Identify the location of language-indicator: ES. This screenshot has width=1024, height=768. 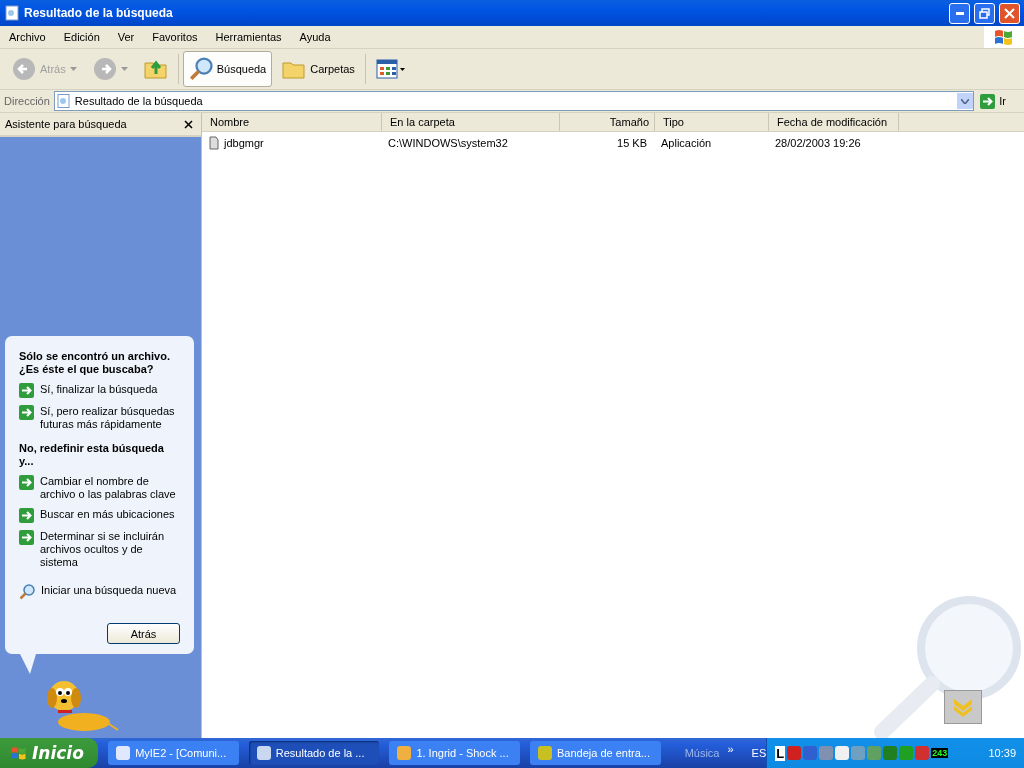
(759, 753).